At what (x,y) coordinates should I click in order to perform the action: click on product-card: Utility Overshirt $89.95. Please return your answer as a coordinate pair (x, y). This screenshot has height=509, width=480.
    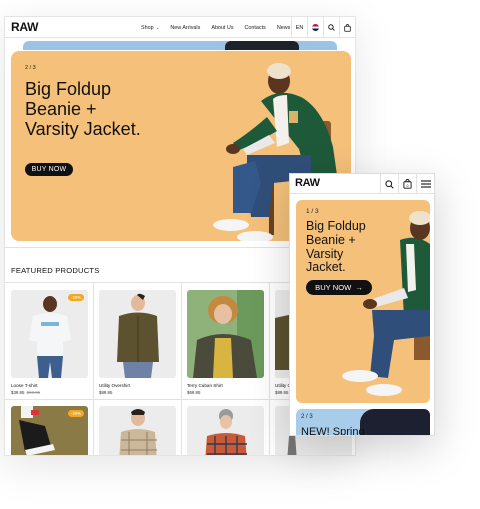
    Looking at the image, I should click on (138, 342).